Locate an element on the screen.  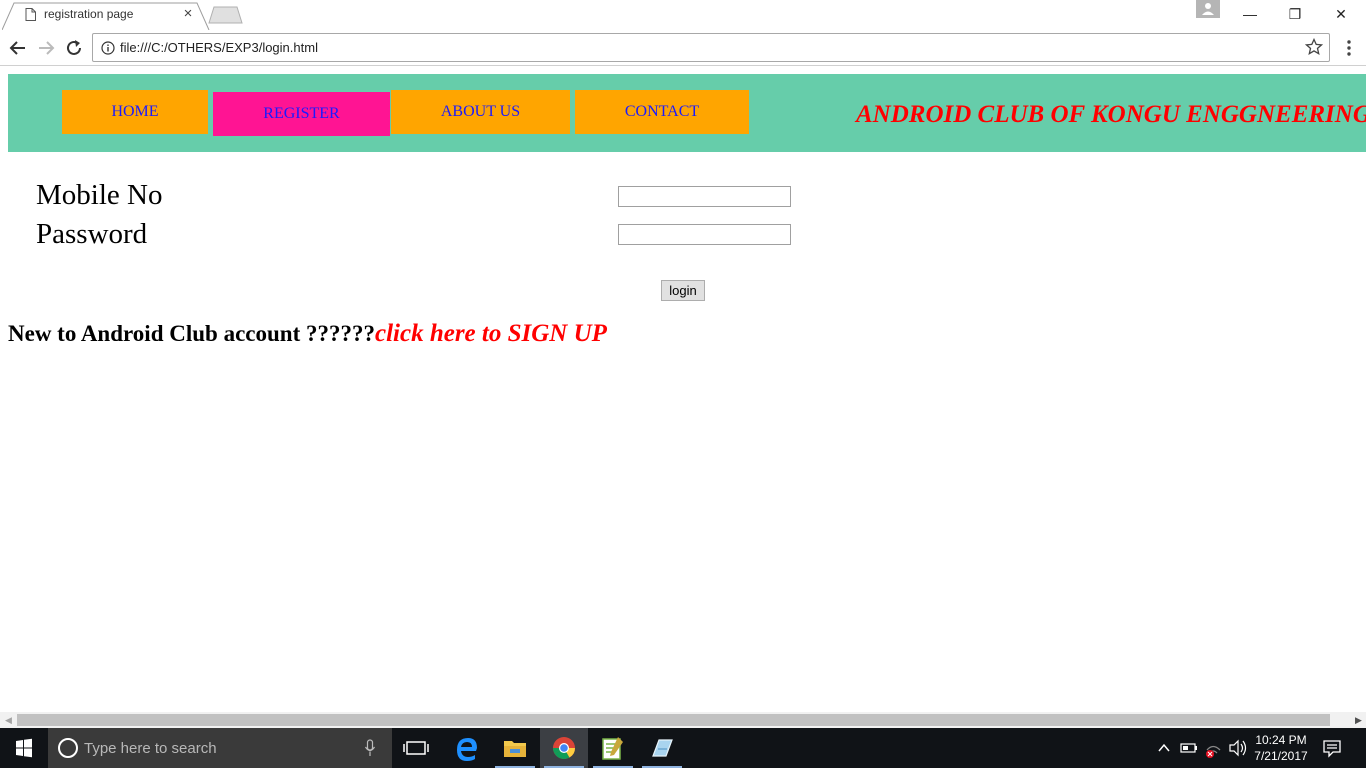
battery-icon is located at coordinates (1189, 748).